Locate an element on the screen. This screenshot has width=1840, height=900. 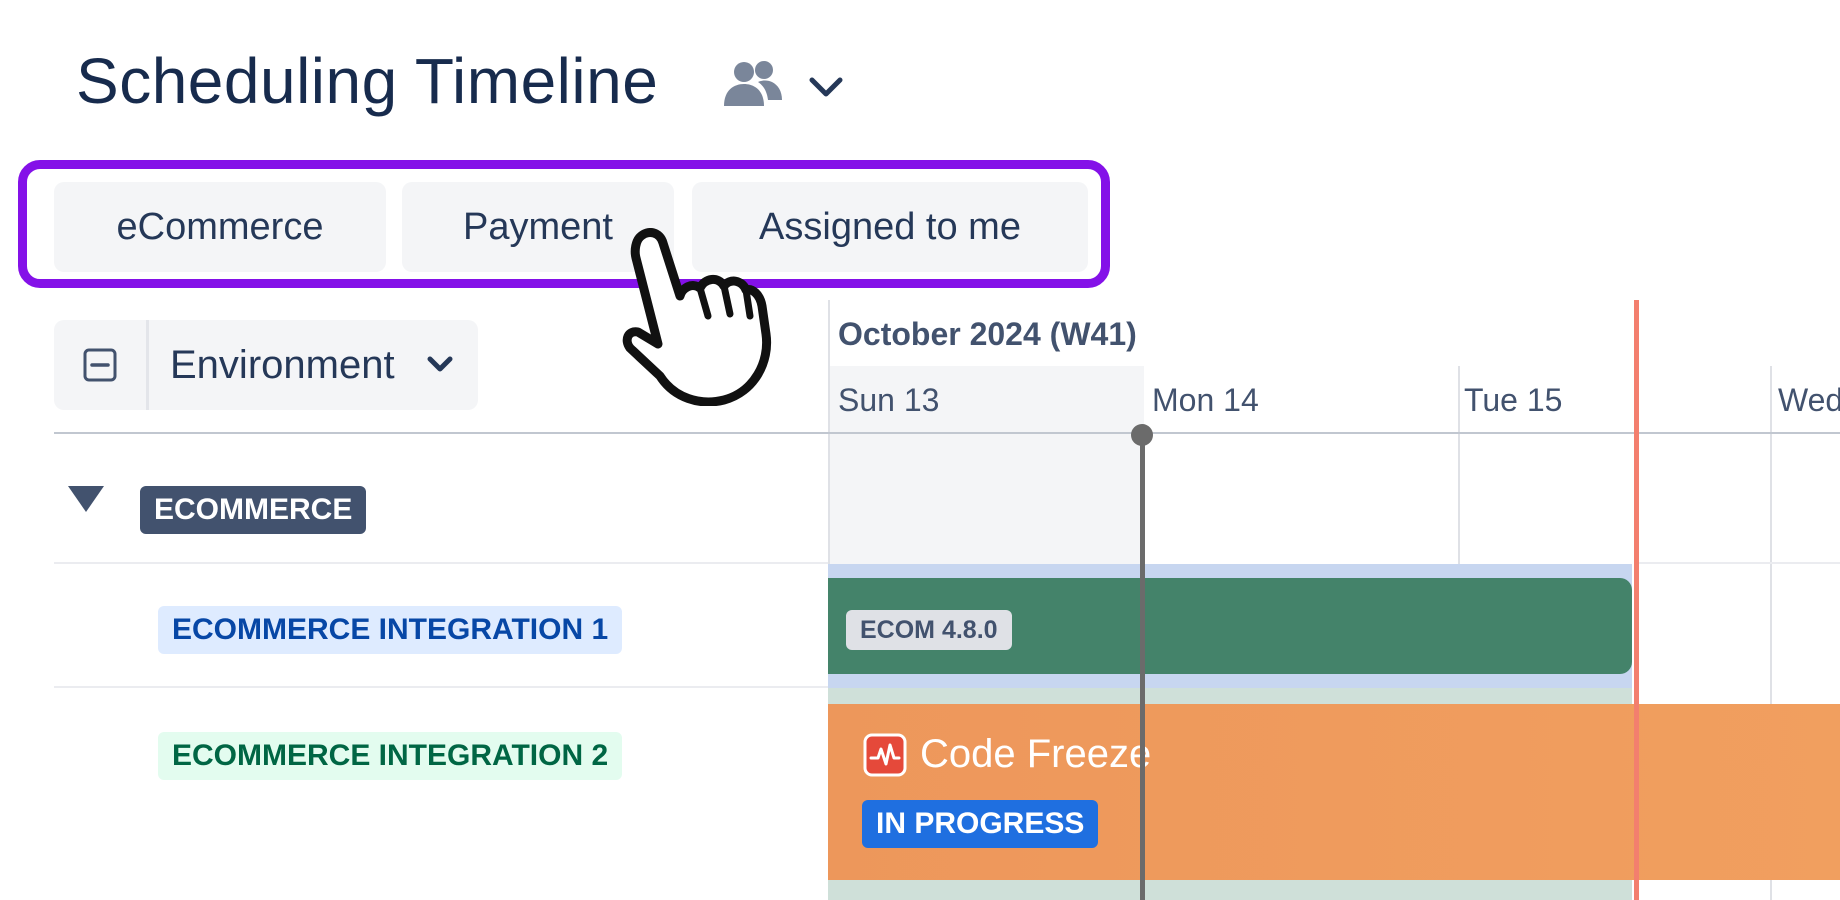
environment-label: ECOMMERCE INTEGRATION 1 is located at coordinates (390, 630).